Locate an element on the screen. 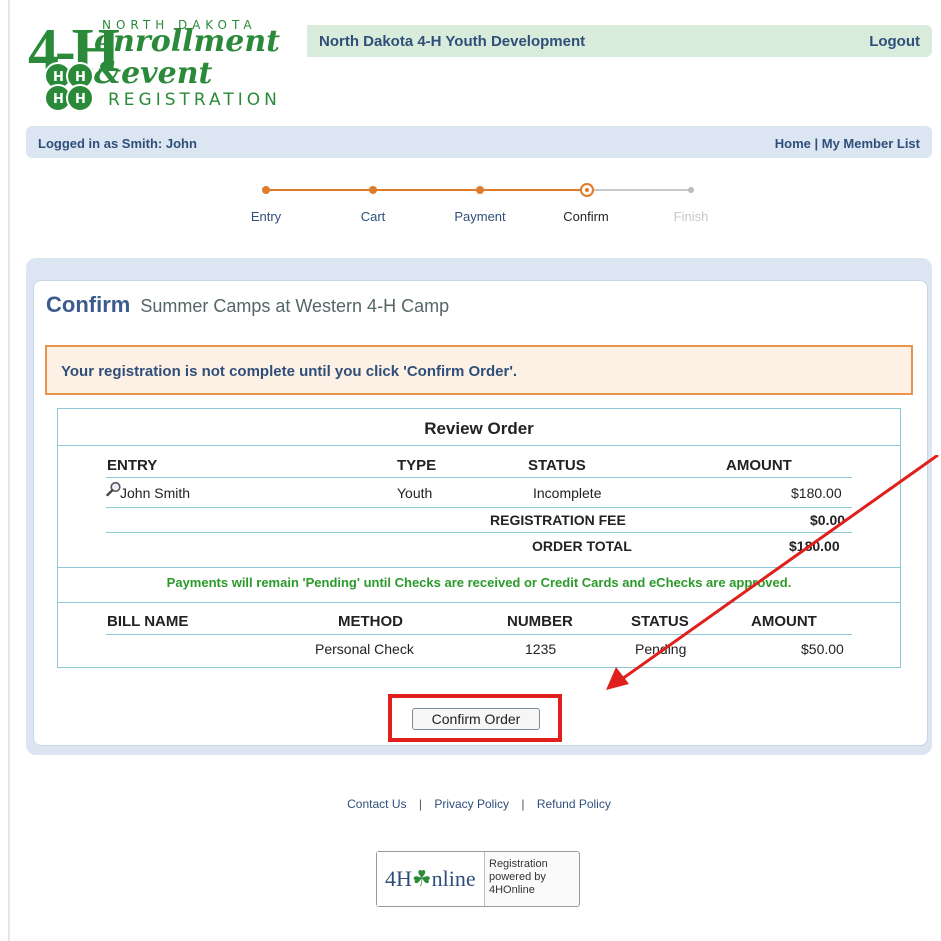 Image resolution: width=941 pixels, height=941 pixels. review-order-title: Review Order is located at coordinates (479, 428).